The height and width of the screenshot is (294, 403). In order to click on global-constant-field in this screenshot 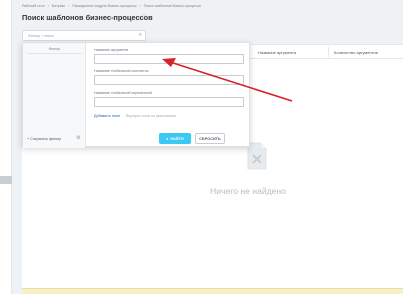, I will do `click(169, 80)`.